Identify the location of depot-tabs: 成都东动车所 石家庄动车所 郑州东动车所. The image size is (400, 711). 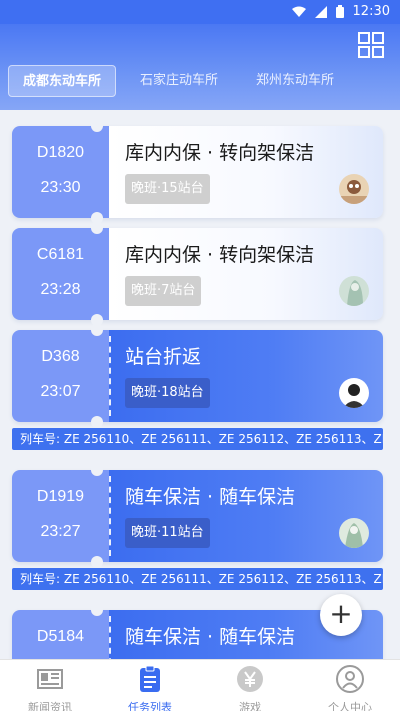
(200, 81).